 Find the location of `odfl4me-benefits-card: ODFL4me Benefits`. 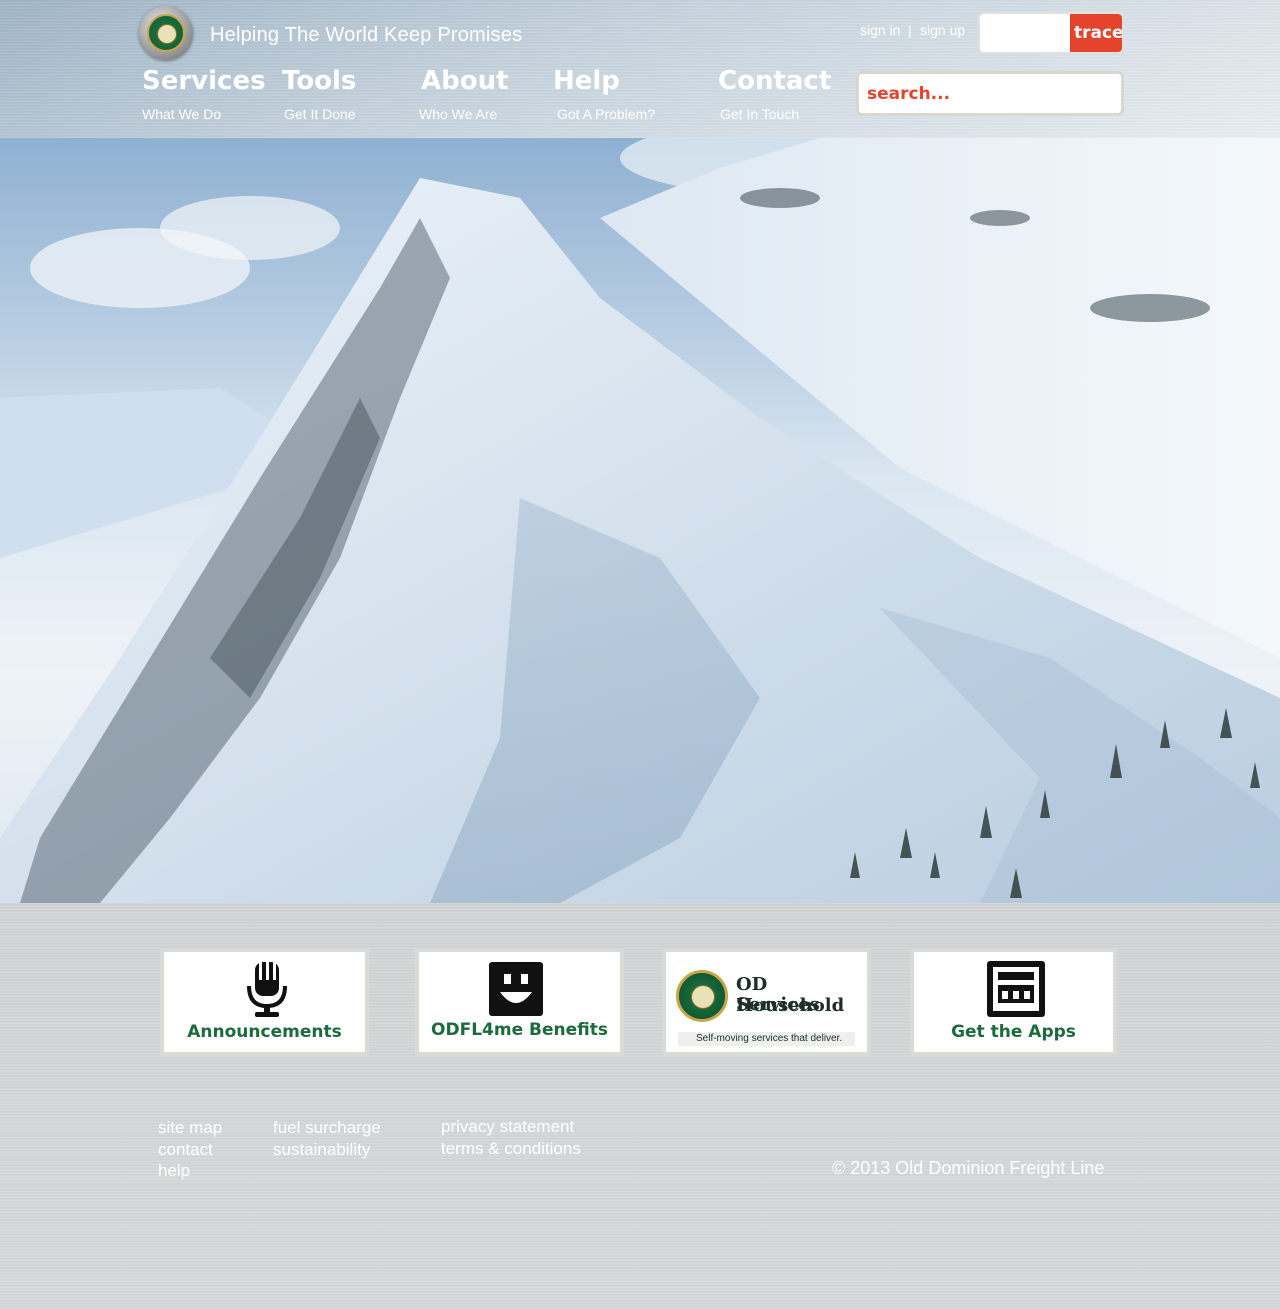

odfl4me-benefits-card: ODFL4me Benefits is located at coordinates (519, 1002).